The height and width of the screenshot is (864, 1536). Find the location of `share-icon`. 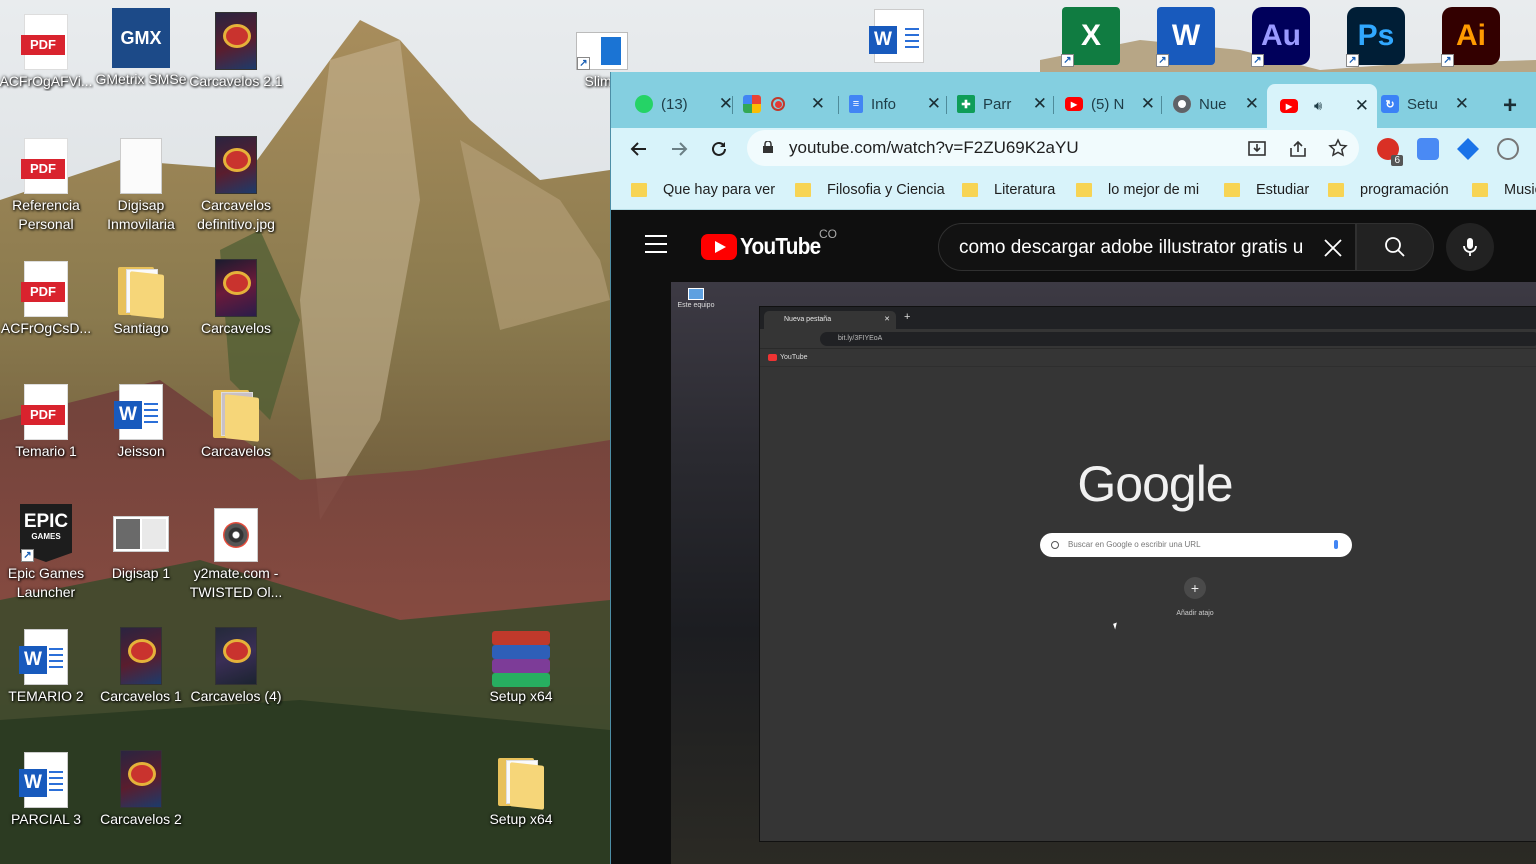

share-icon is located at coordinates (1298, 149).